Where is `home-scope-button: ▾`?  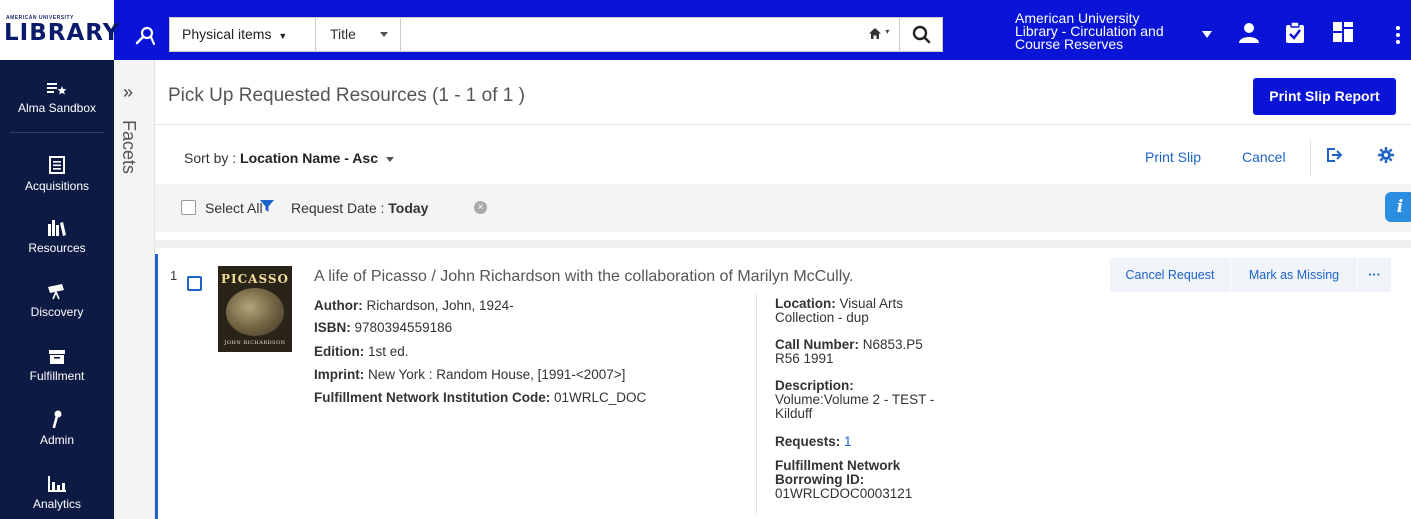 home-scope-button: ▾ is located at coordinates (880, 34).